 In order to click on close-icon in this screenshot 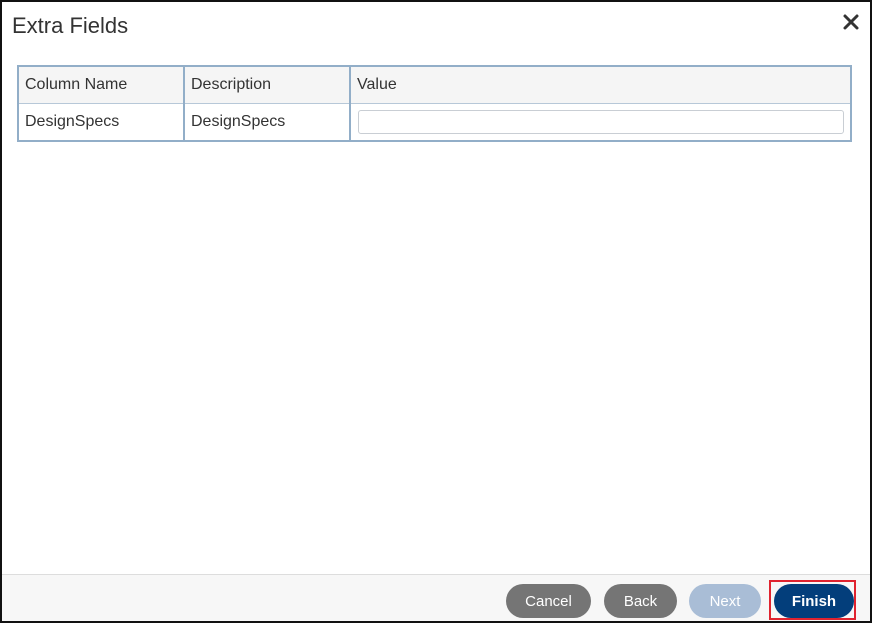, I will do `click(851, 22)`.